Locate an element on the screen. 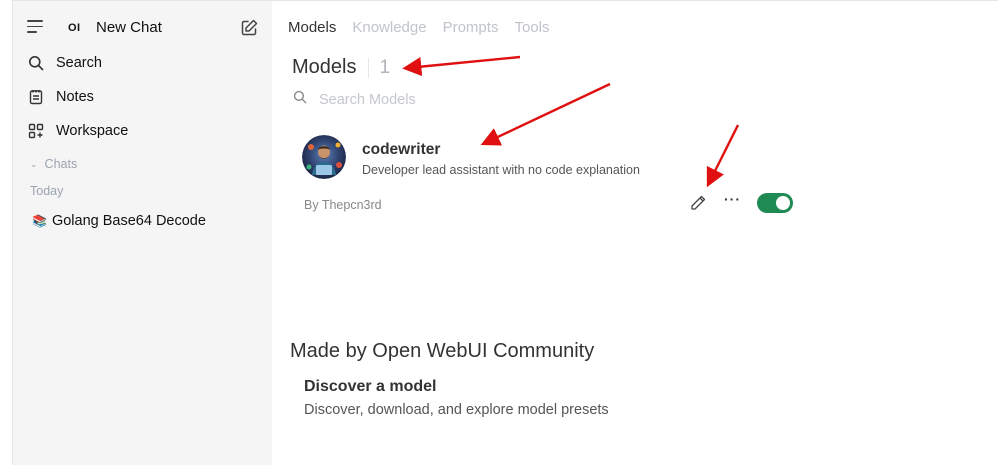 The width and height of the screenshot is (998, 465). more-options-icon: ··· is located at coordinates (732, 199).